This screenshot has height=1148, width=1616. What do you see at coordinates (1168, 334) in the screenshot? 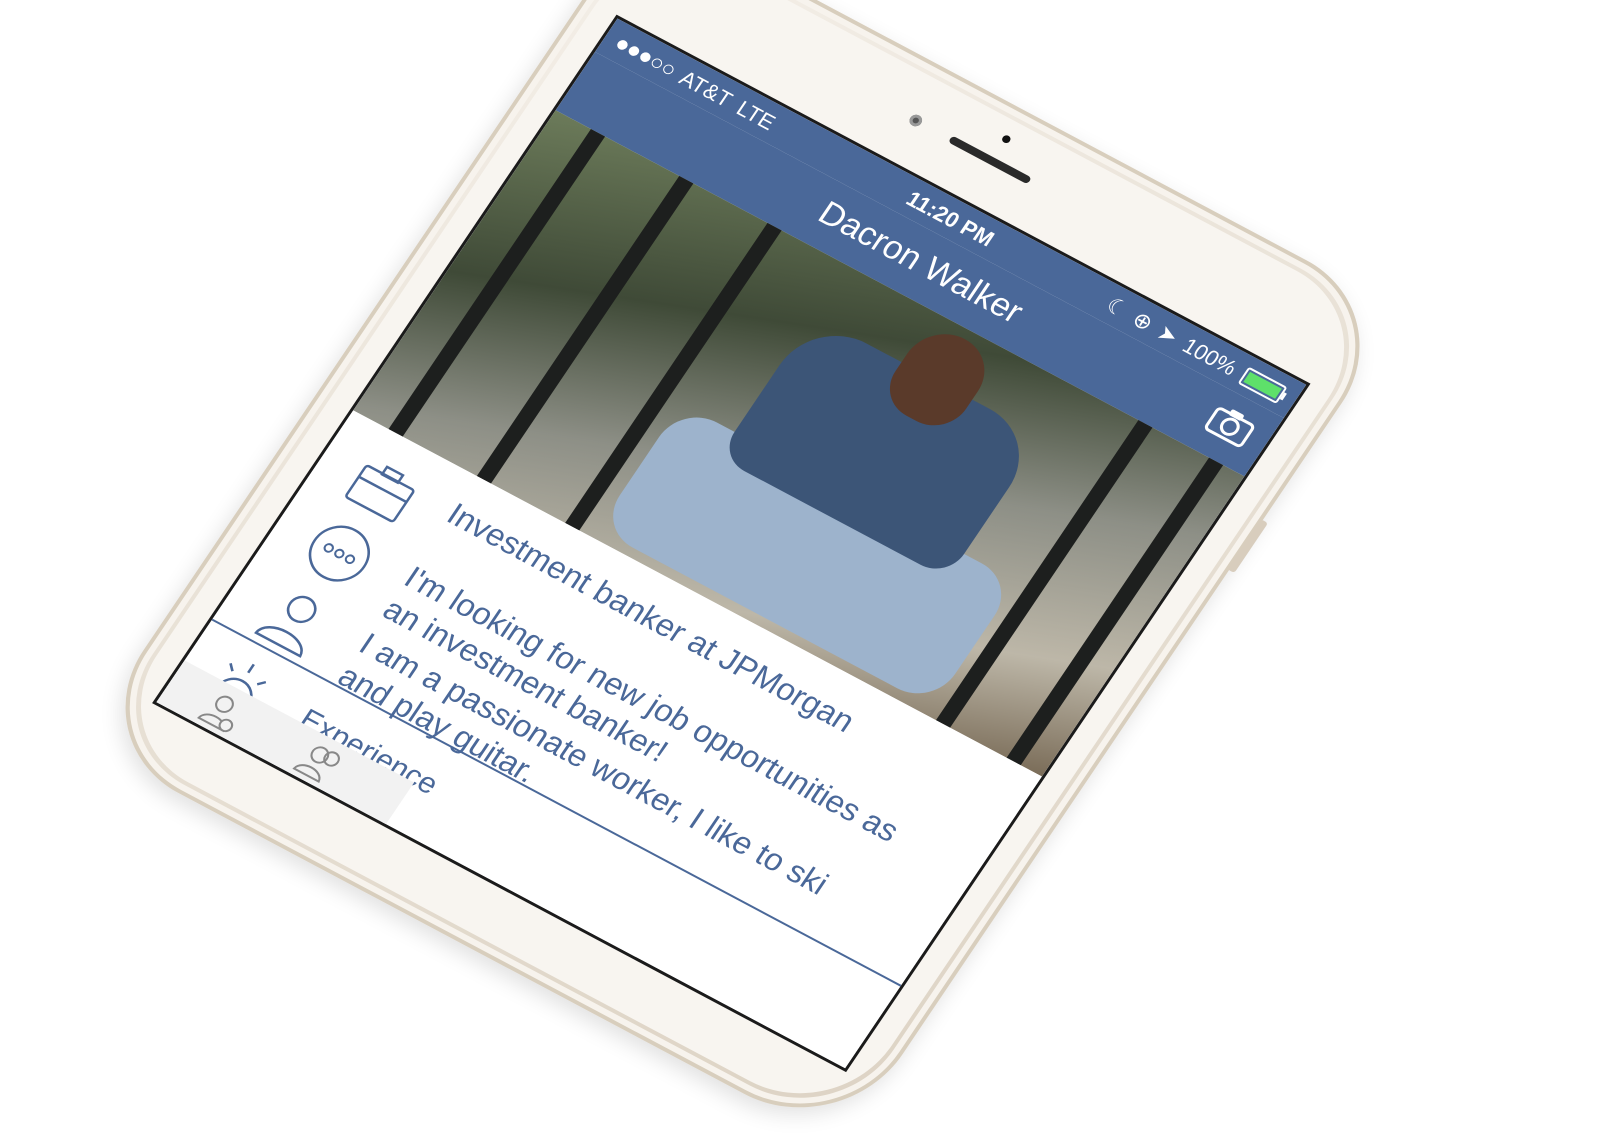
I see `location-arrow-icon: ➤` at bounding box center [1168, 334].